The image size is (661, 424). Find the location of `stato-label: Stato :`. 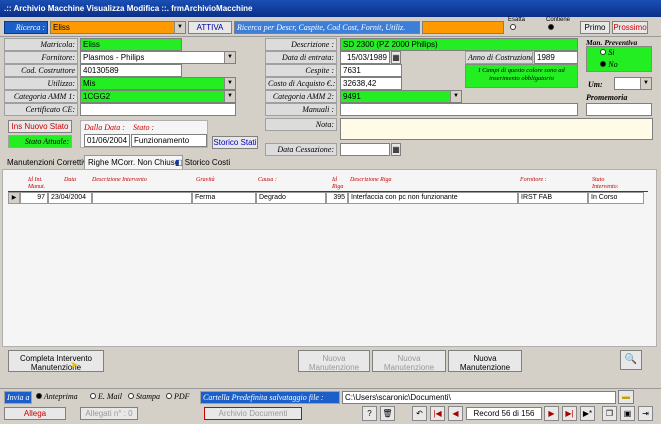

stato-label: Stato : is located at coordinates (144, 127).